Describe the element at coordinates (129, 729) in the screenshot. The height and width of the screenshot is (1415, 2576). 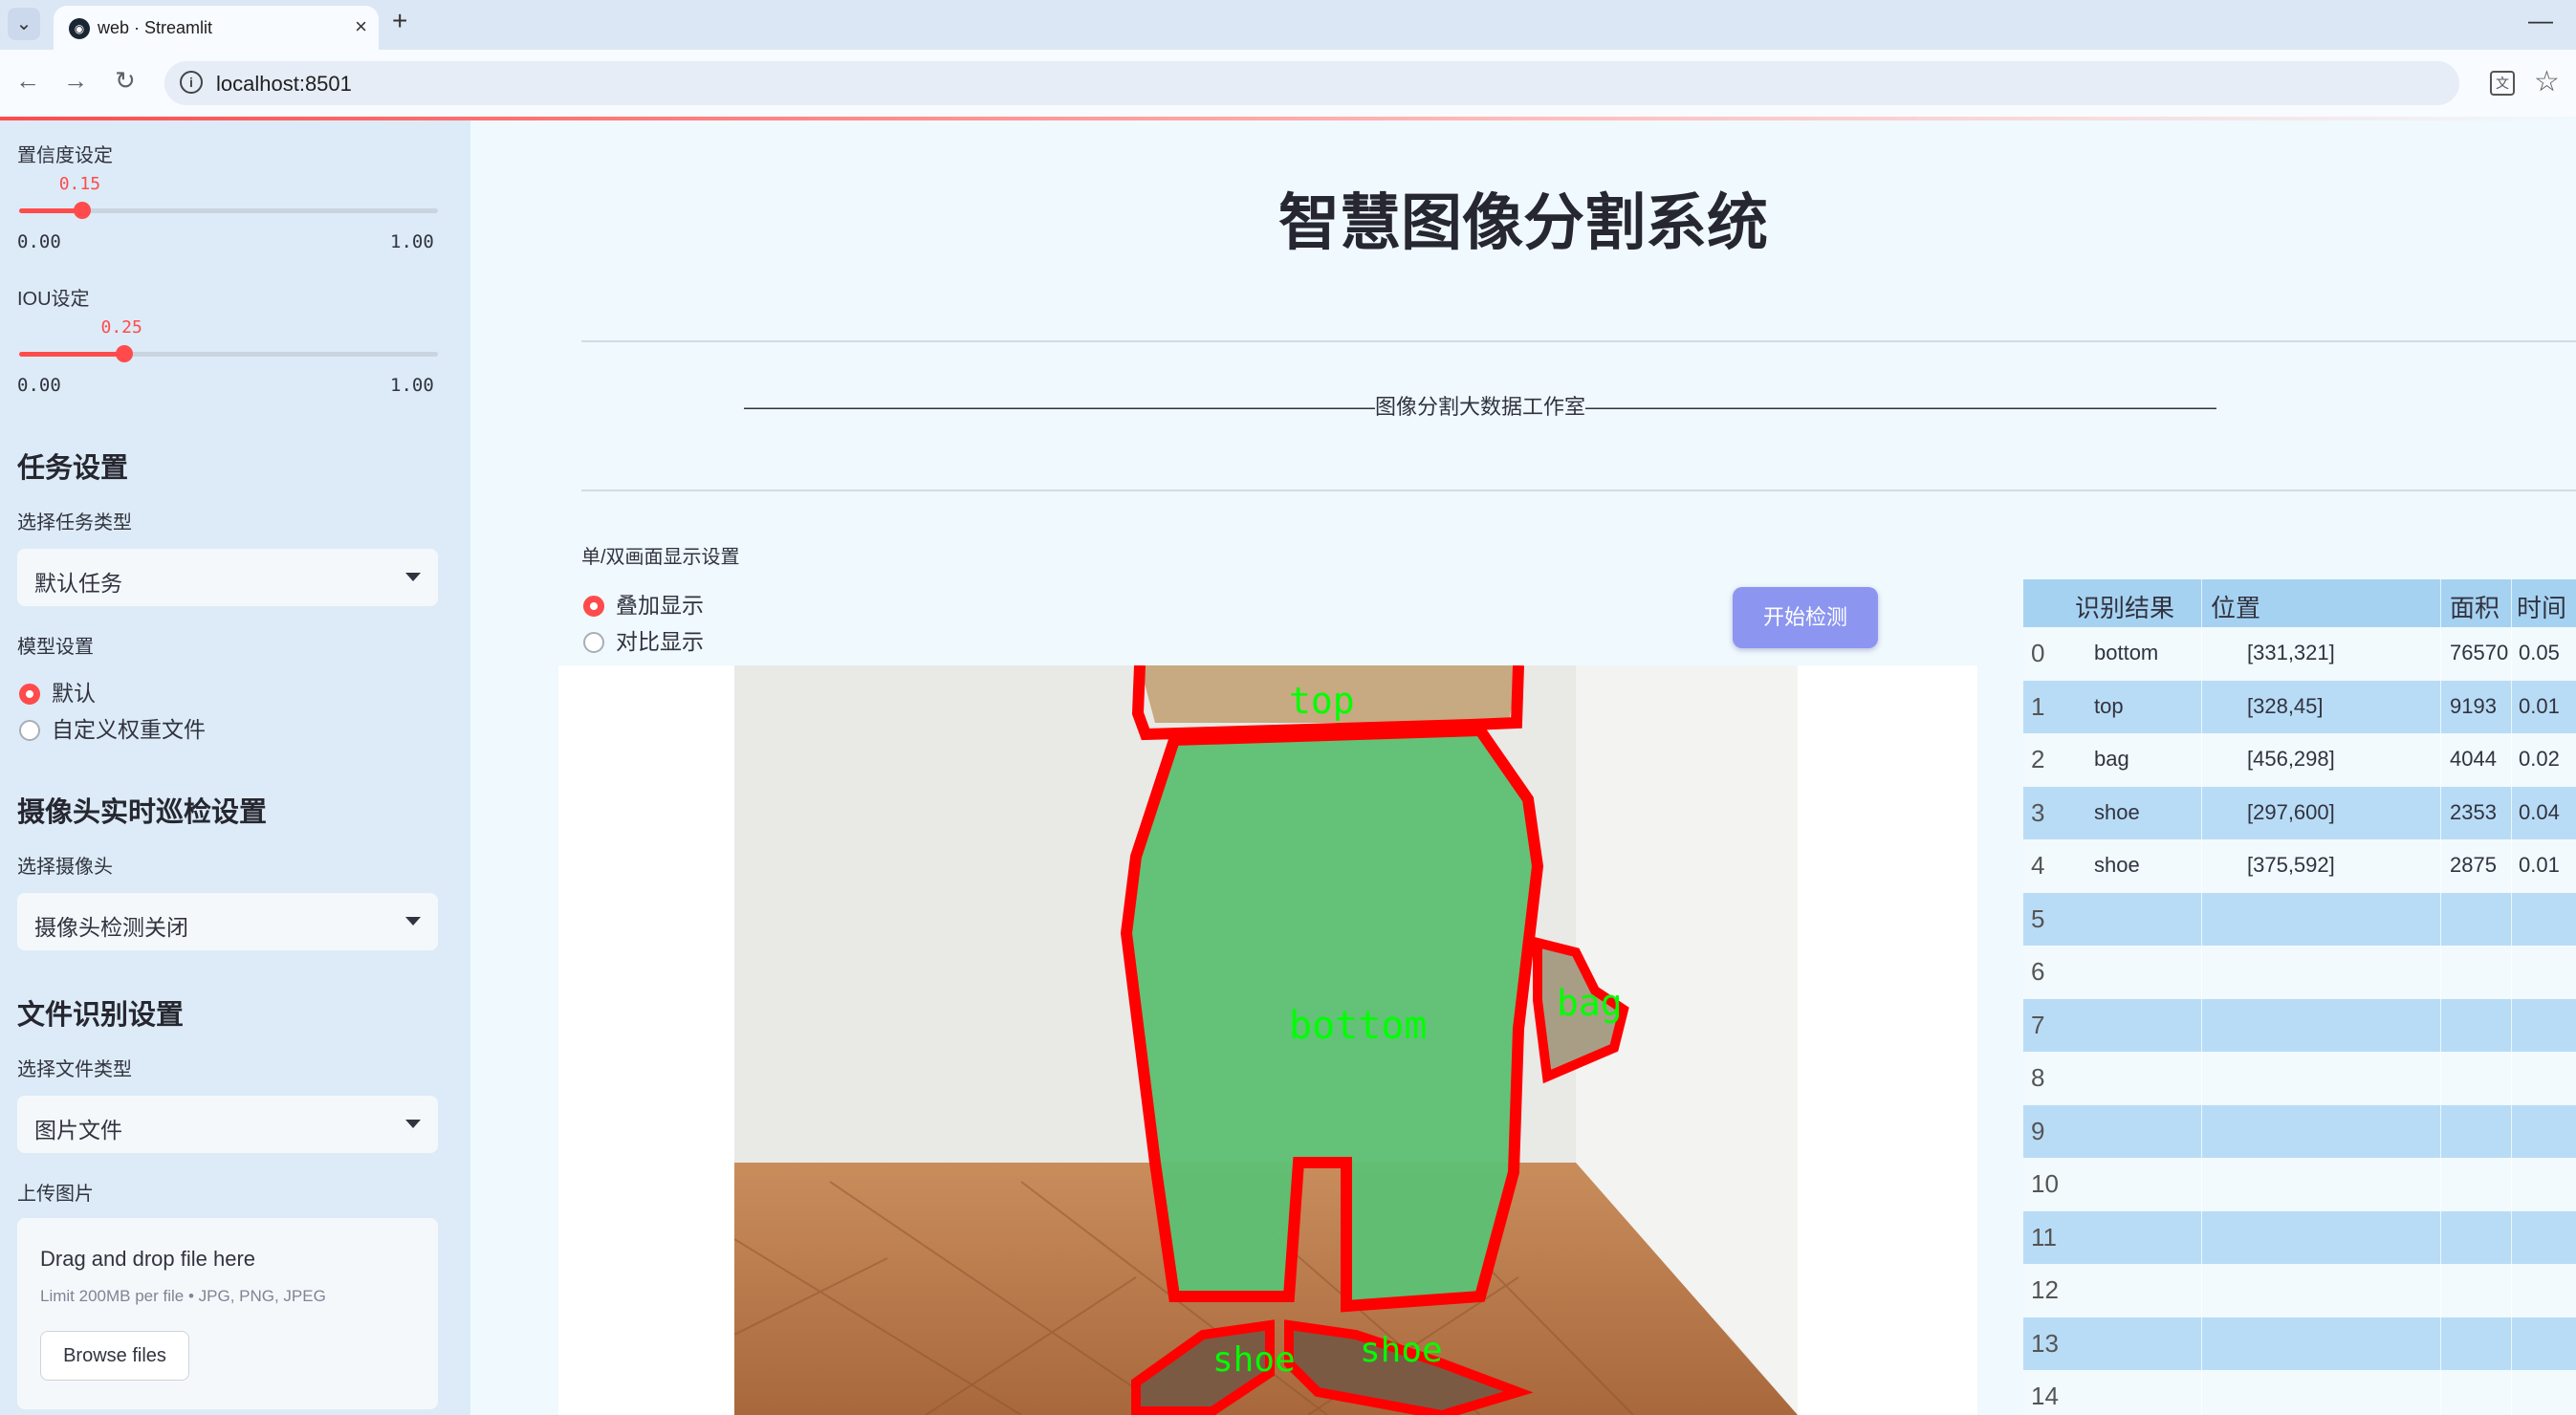
I see `model-option-custom: 自定义权重文件` at that location.